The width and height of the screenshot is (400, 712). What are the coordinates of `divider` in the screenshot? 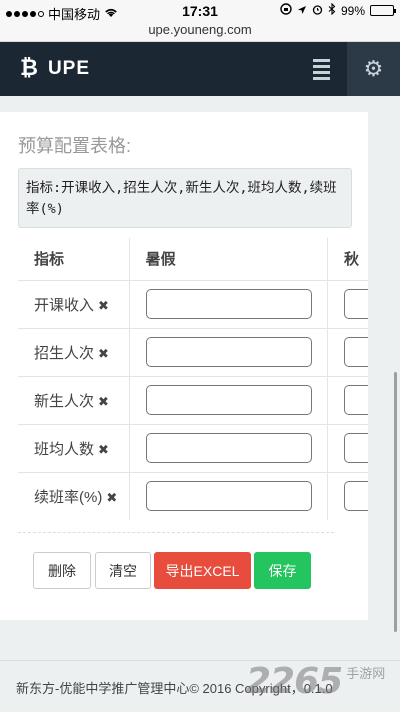 It's located at (176, 532).